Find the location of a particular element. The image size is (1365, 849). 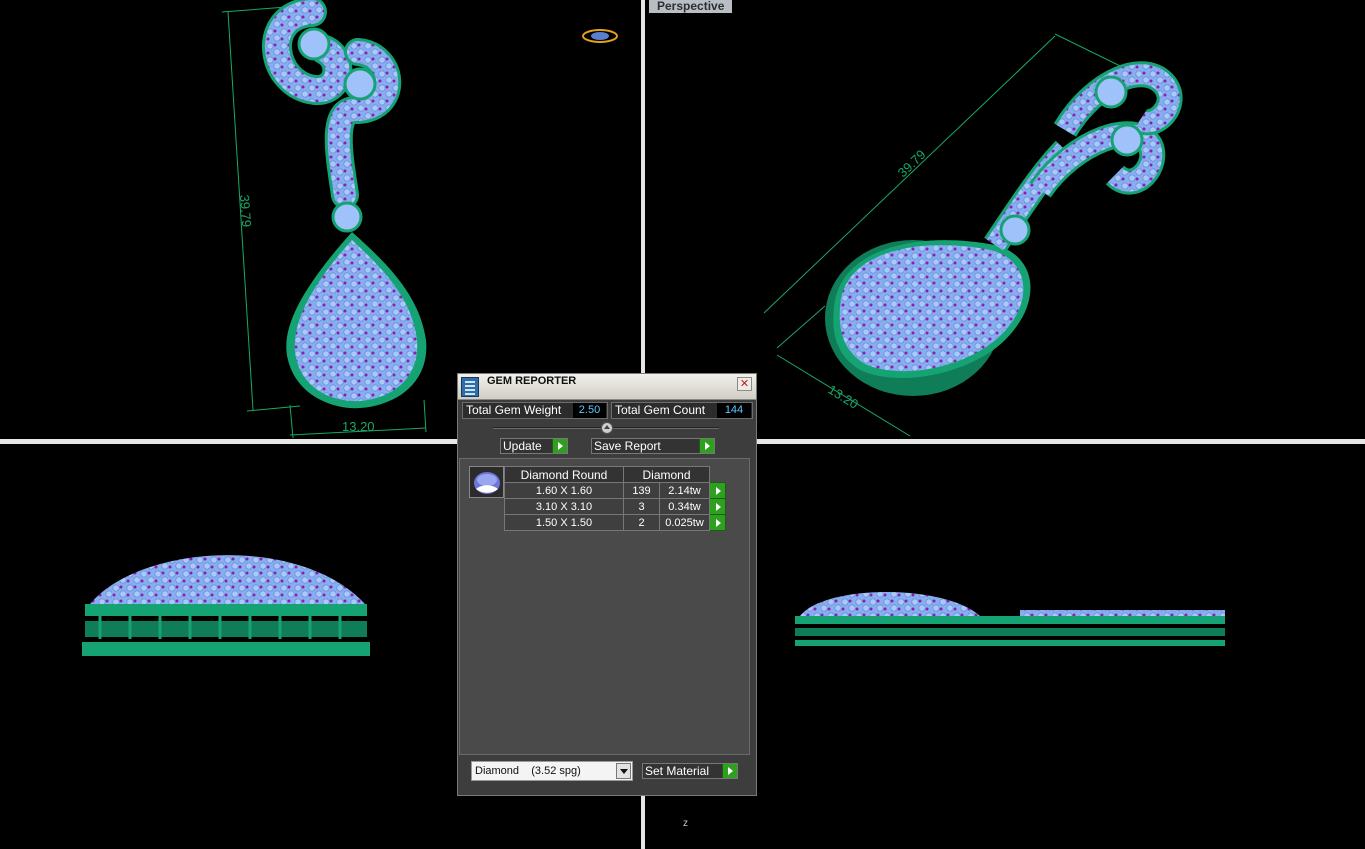

pendant-teardrop is located at coordinates (356, 320).